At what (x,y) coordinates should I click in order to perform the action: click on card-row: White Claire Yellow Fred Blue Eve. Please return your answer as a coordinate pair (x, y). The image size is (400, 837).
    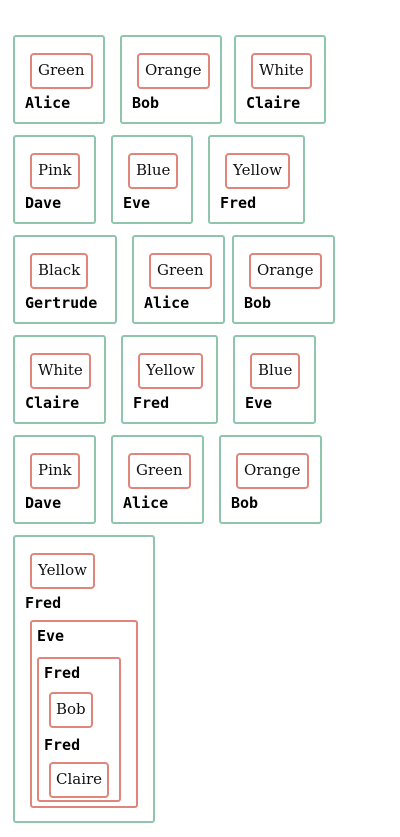
    Looking at the image, I should click on (174, 379).